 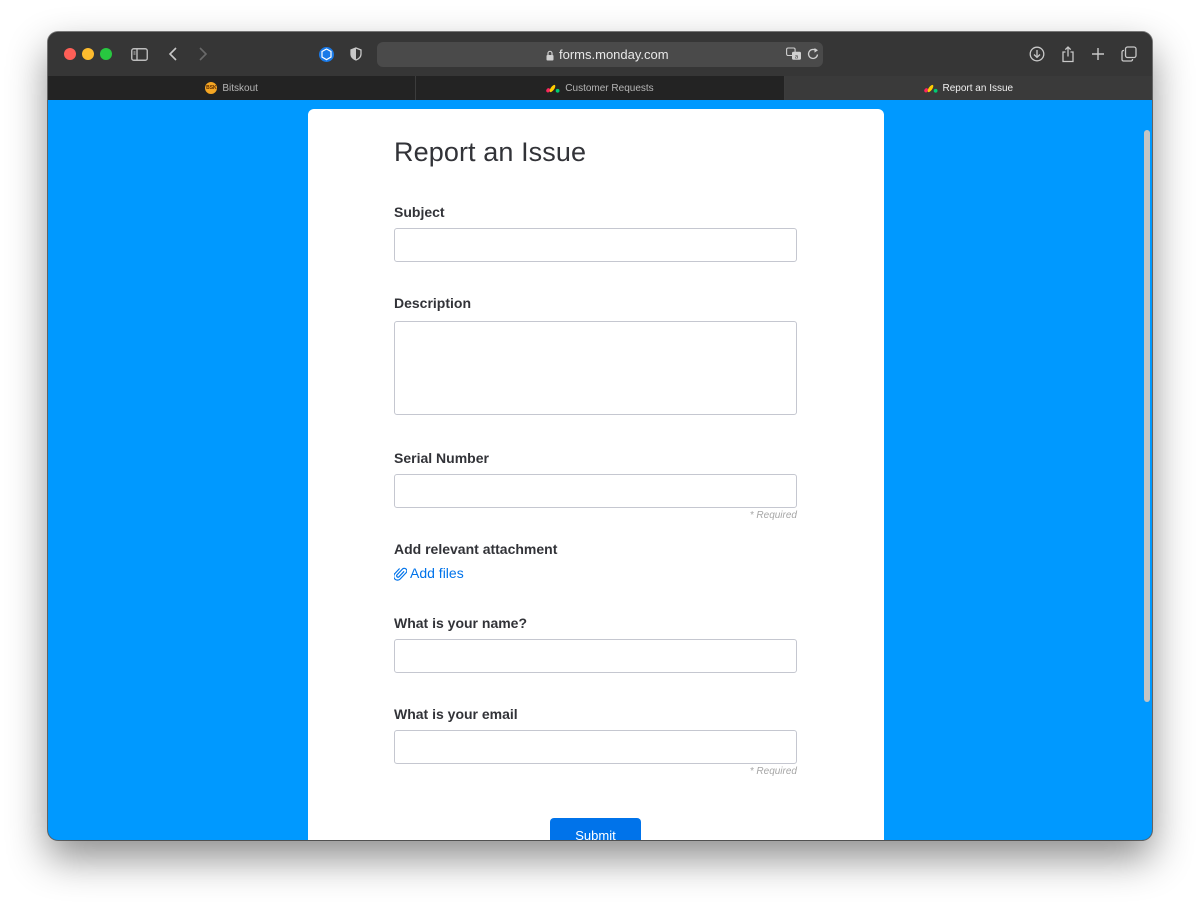 I want to click on privacy-shield-icon, so click(x=356, y=54).